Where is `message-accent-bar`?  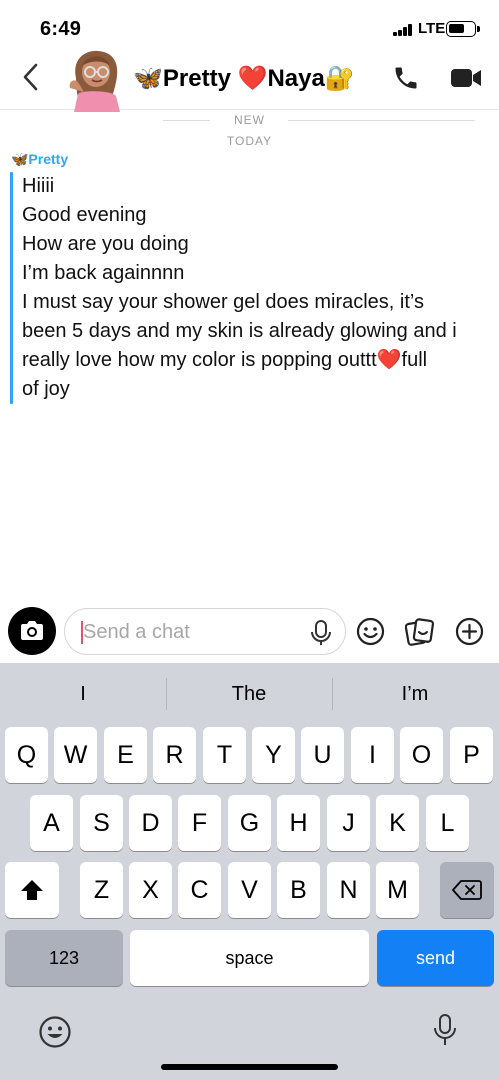 message-accent-bar is located at coordinates (11, 288).